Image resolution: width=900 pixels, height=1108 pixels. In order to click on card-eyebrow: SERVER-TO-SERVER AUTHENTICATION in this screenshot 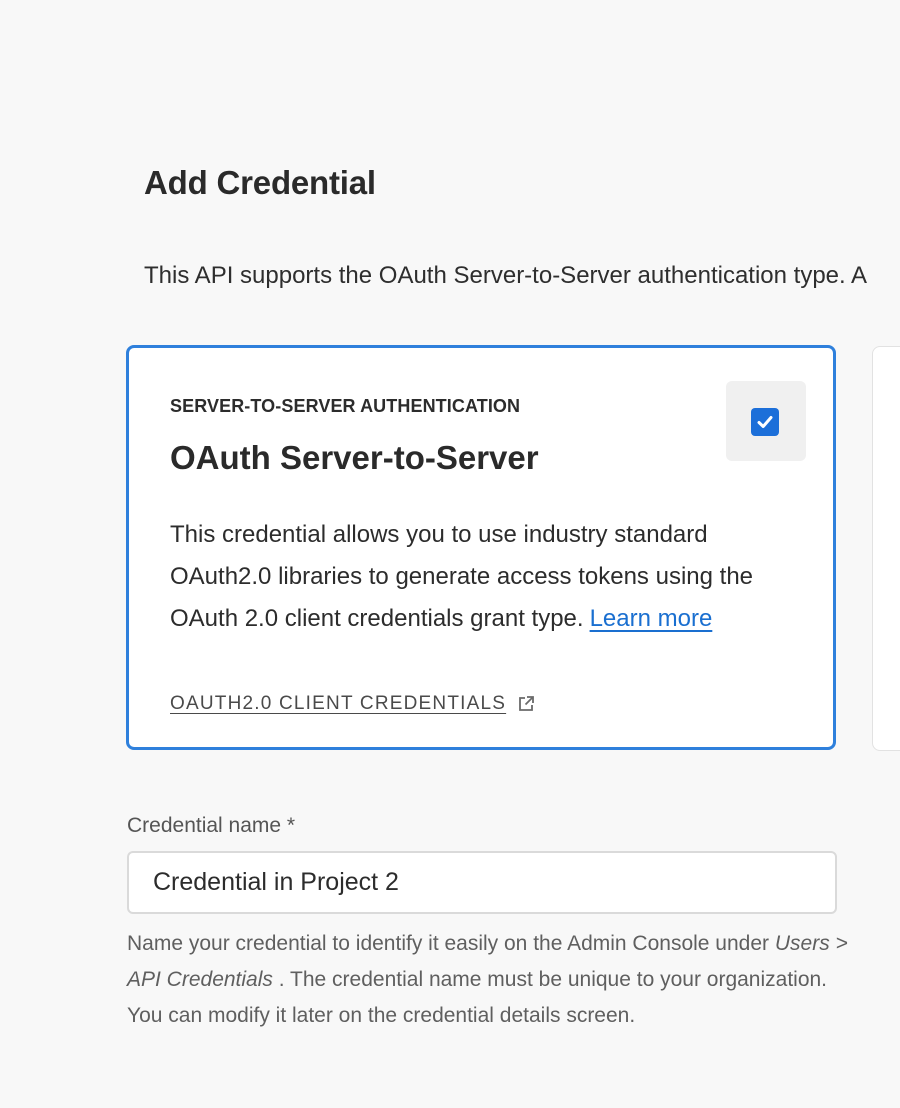, I will do `click(345, 406)`.